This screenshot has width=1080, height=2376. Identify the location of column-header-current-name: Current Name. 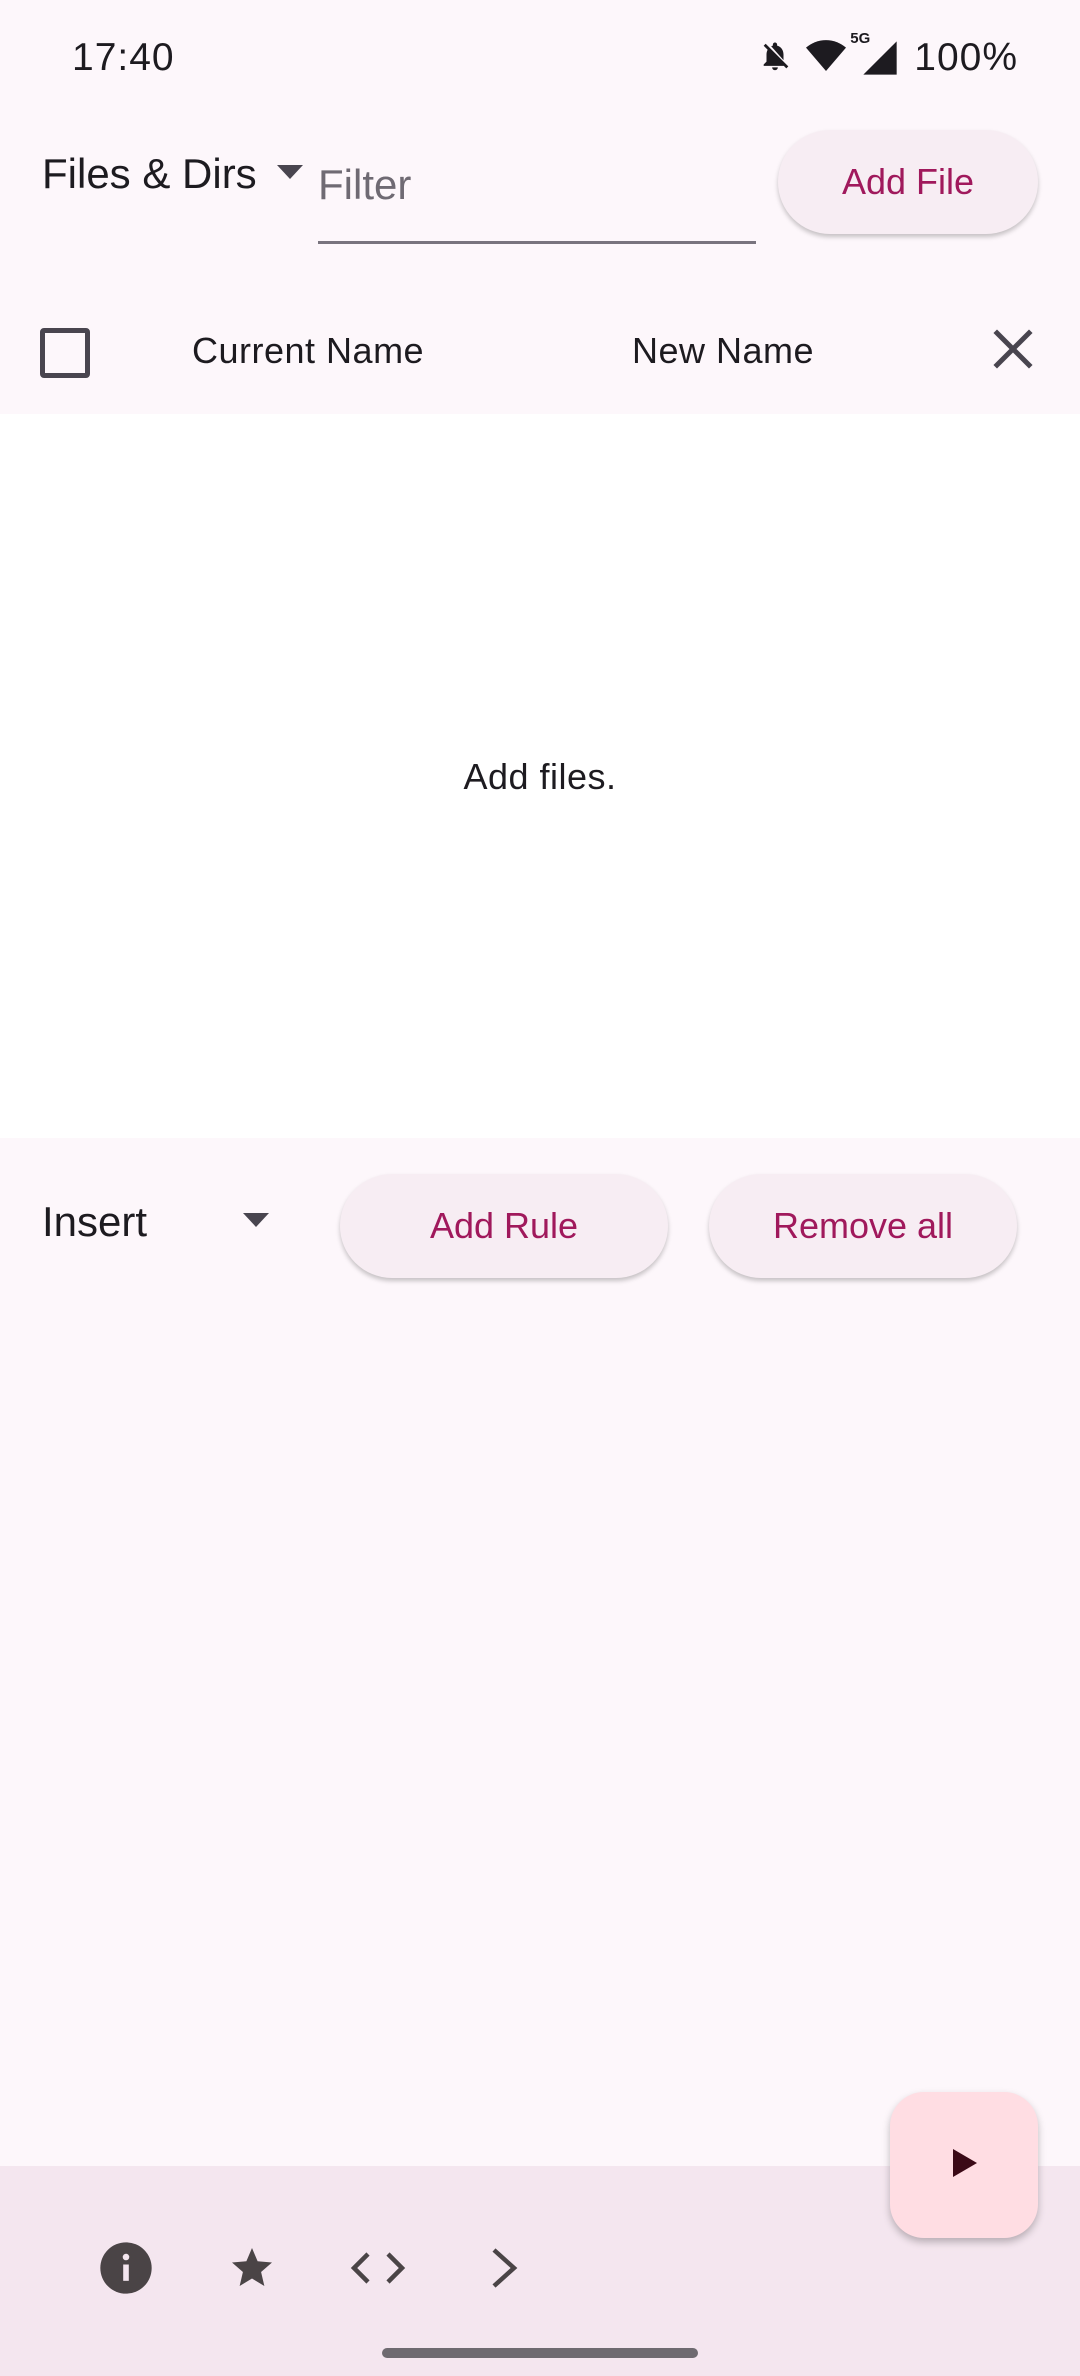
(308, 350).